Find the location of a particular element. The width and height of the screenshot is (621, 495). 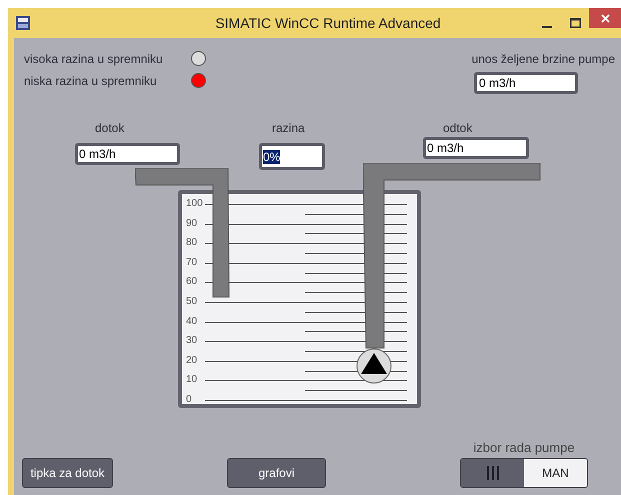

indicator-label: niska razina u spremniku is located at coordinates (90, 81).